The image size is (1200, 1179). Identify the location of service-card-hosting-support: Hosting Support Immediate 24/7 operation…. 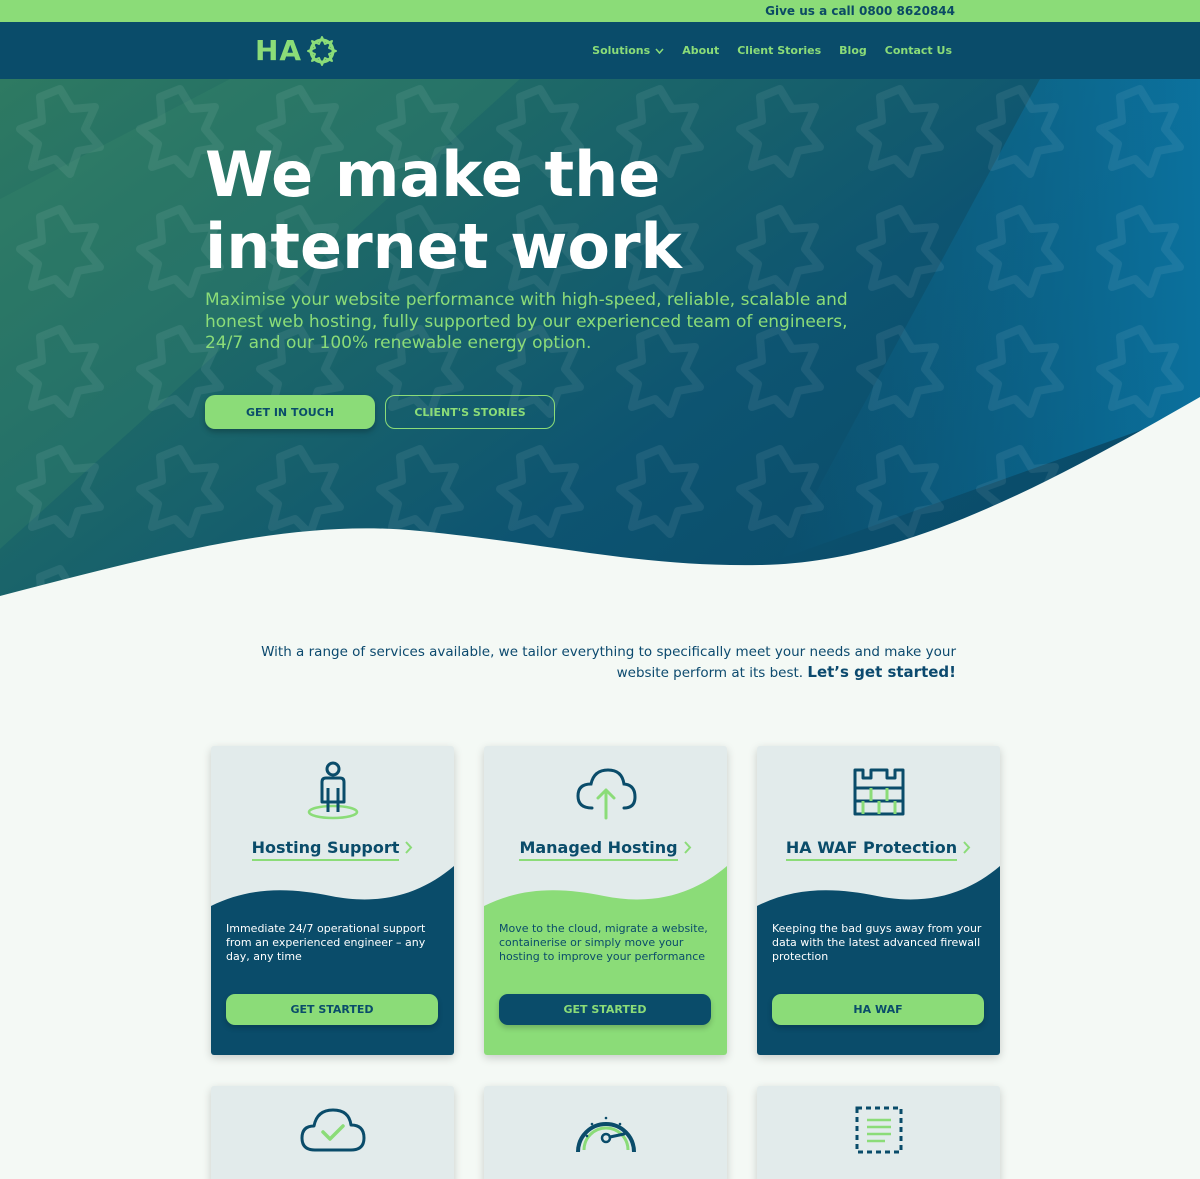
(332, 900).